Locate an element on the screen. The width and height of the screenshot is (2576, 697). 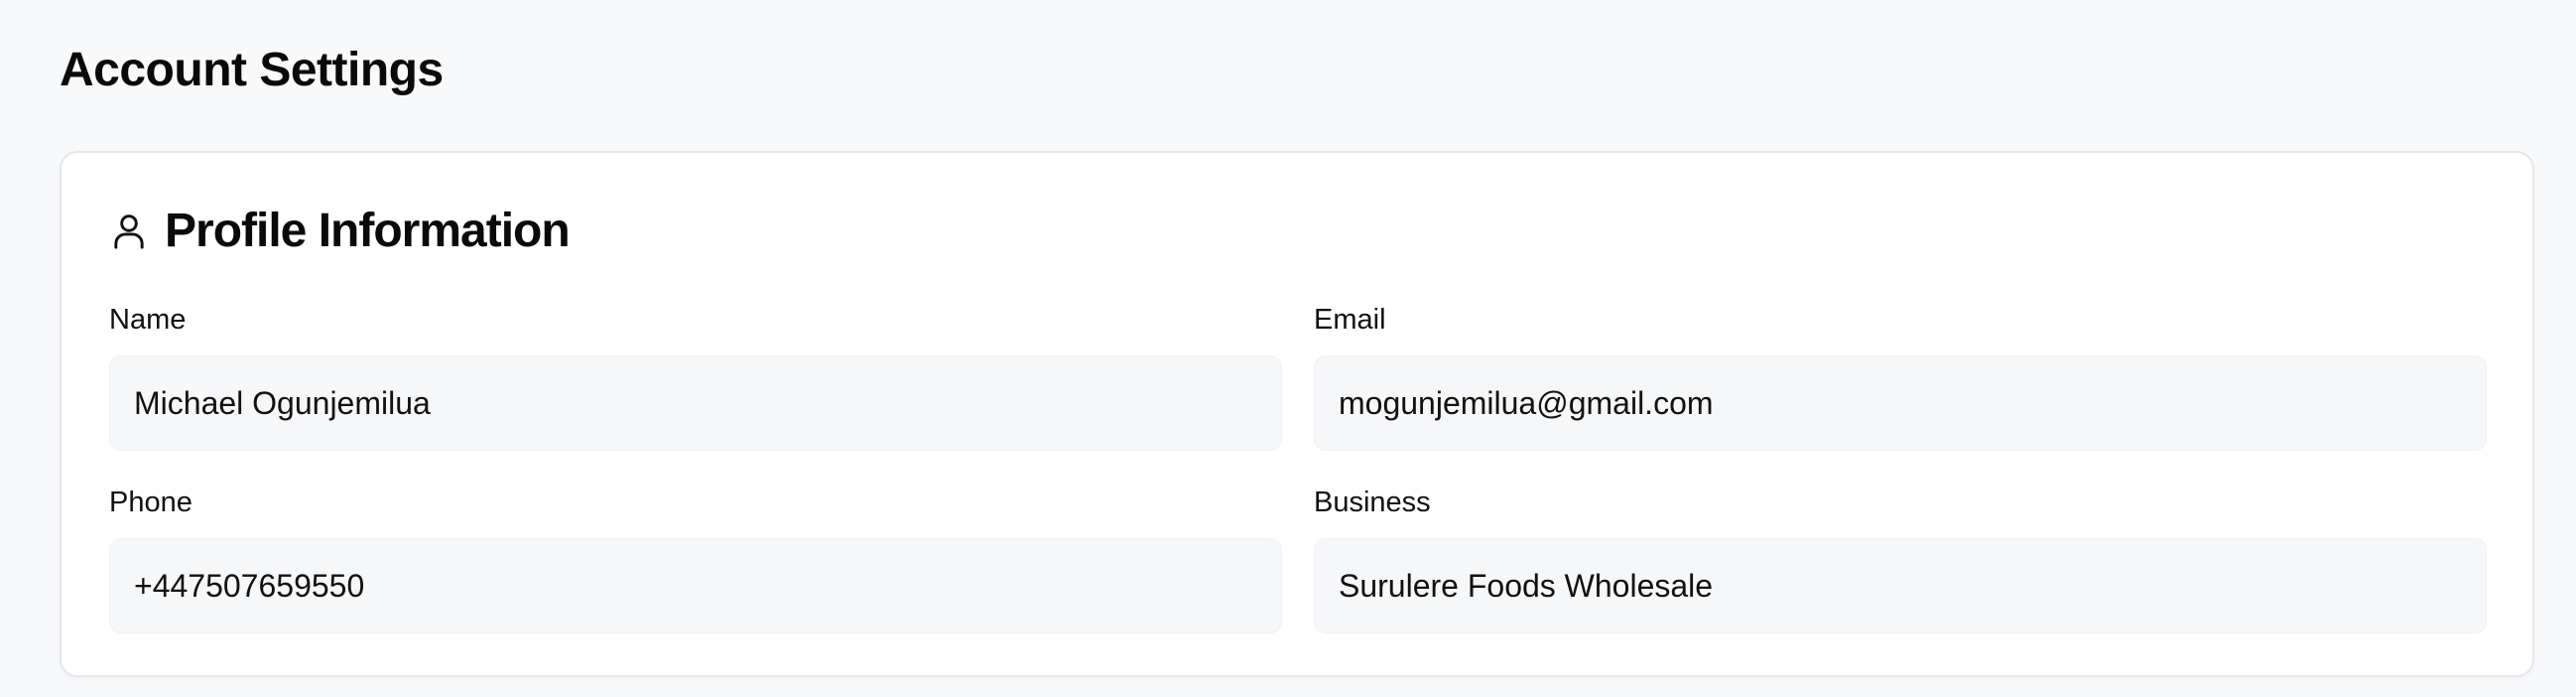
business-input is located at coordinates (1901, 585).